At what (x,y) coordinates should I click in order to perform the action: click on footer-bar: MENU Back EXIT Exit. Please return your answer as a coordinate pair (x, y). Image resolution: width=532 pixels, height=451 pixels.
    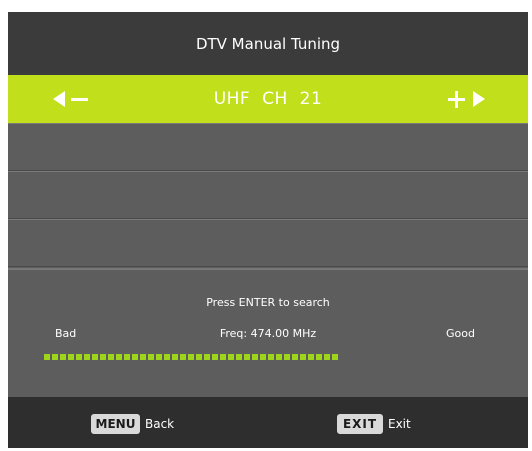
    Looking at the image, I should click on (268, 422).